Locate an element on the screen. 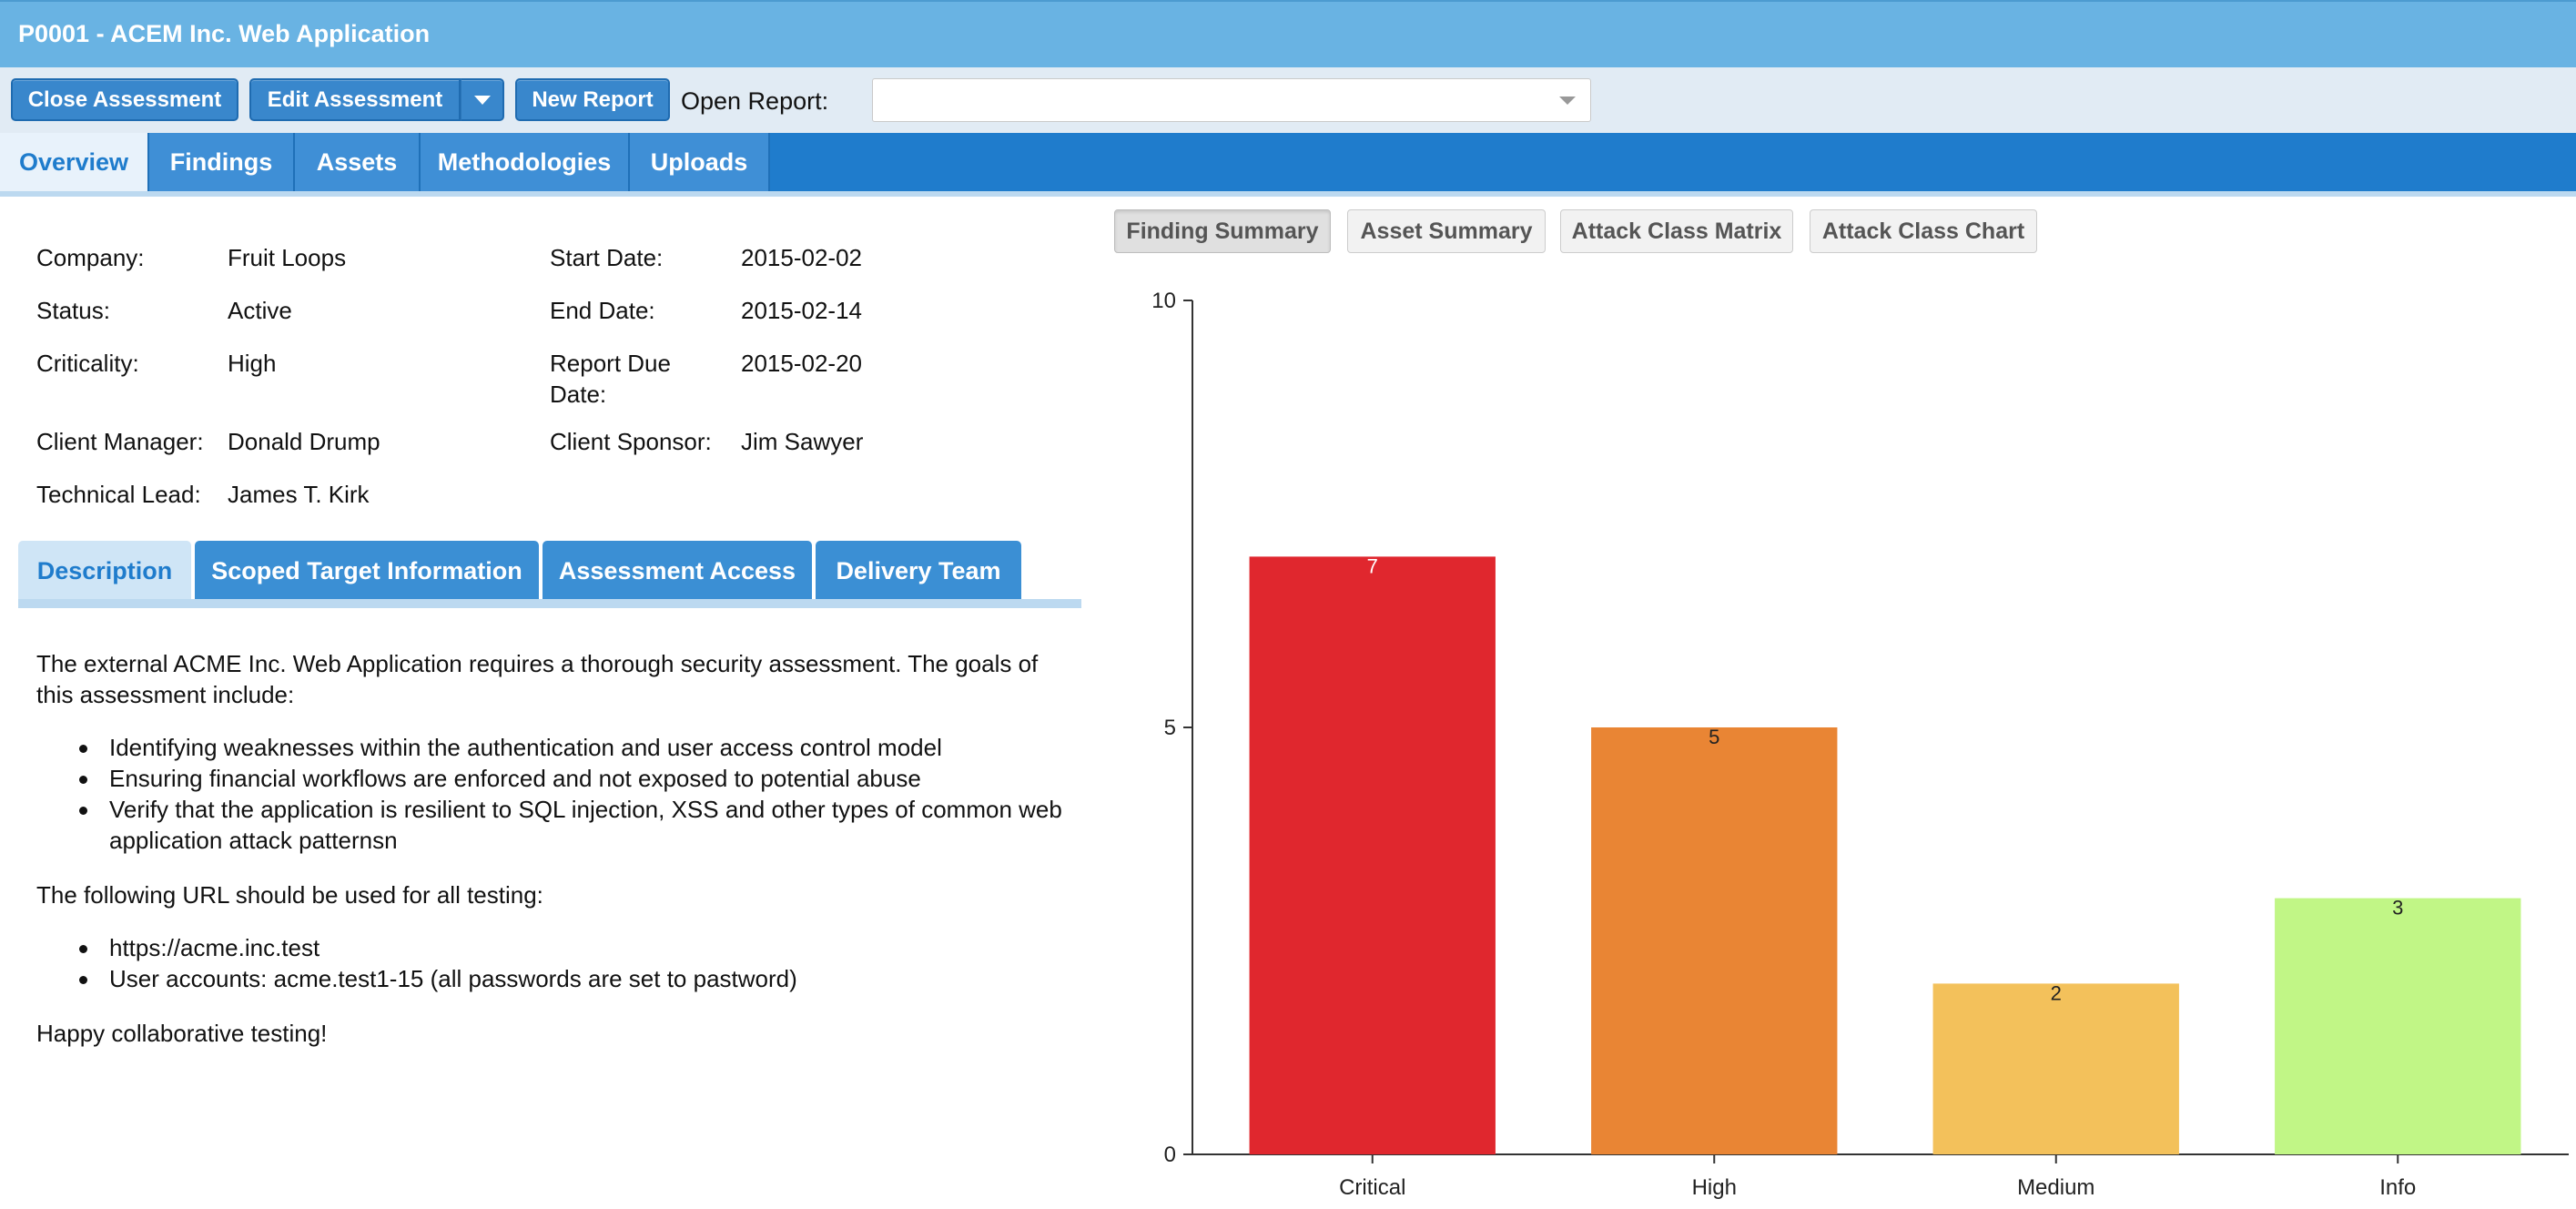  subtab-description: Description is located at coordinates (104, 571).